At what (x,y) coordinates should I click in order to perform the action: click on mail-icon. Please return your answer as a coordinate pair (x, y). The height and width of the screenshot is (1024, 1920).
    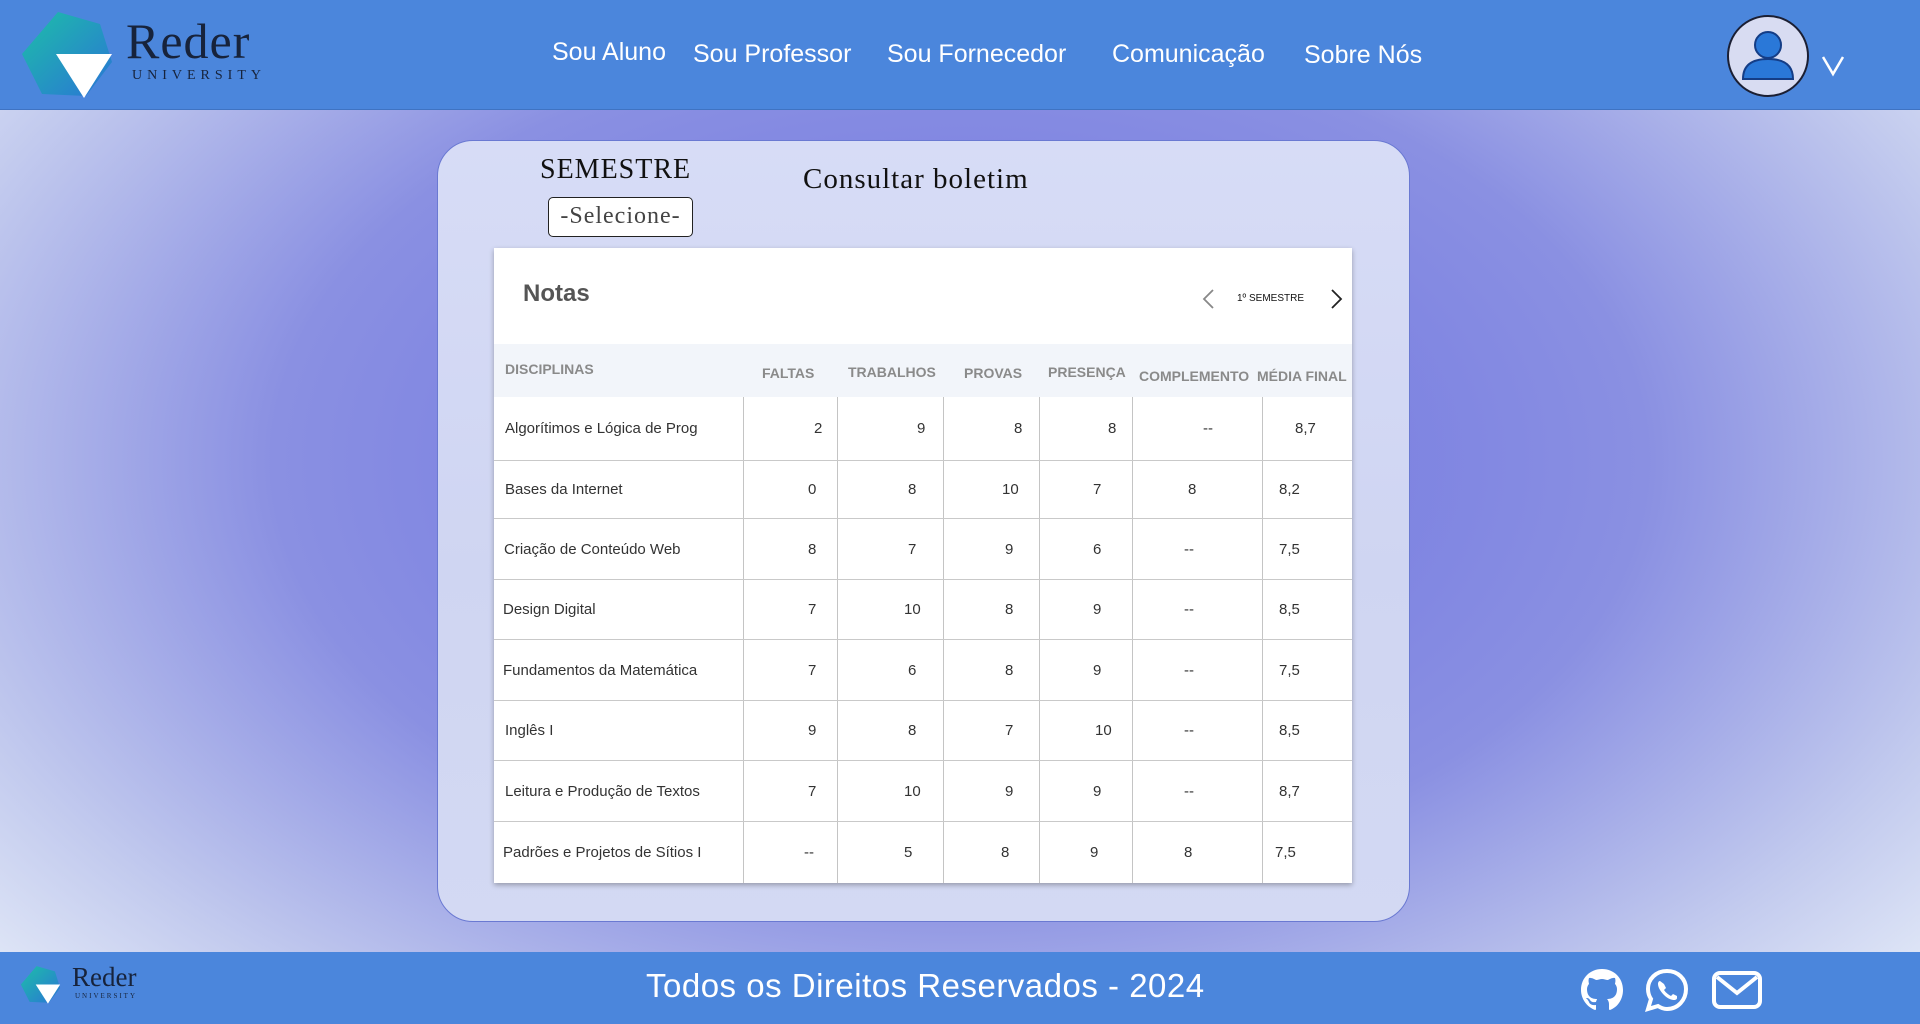
    Looking at the image, I should click on (1737, 990).